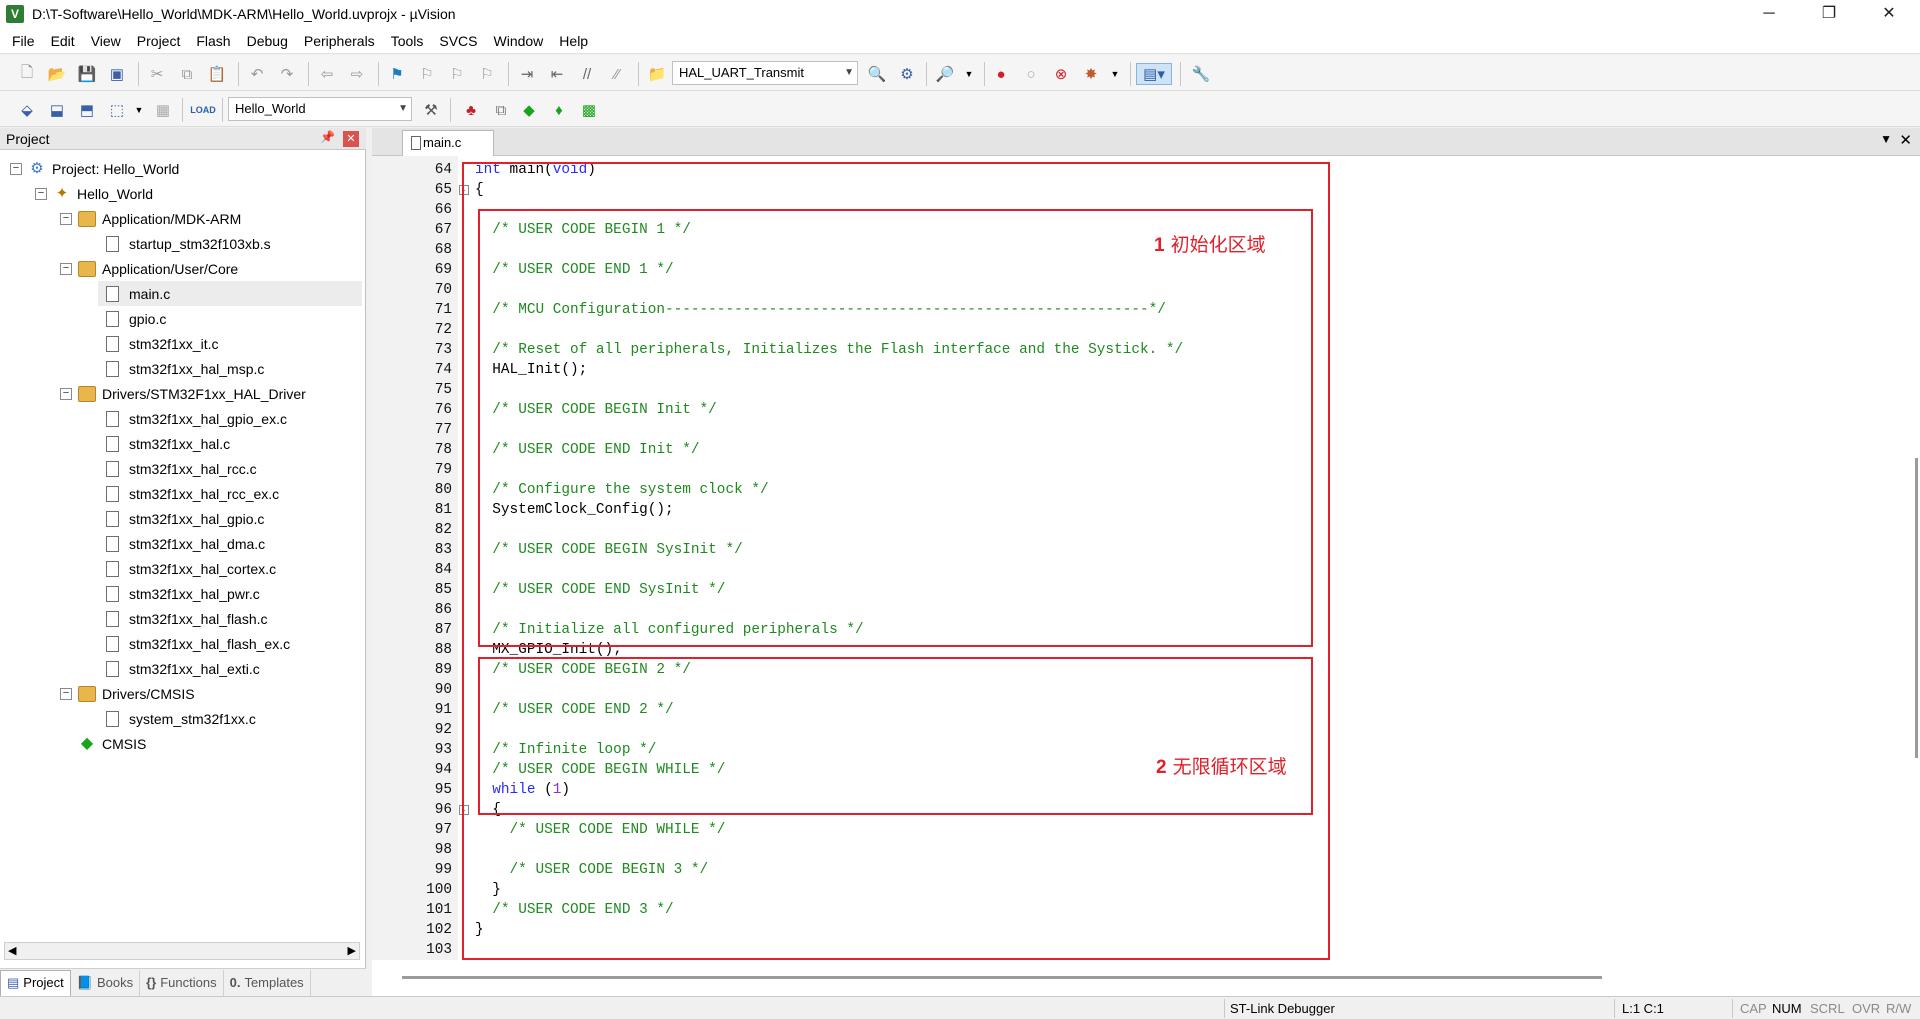 This screenshot has height=1019, width=1920. Describe the element at coordinates (57, 110) in the screenshot. I see `build-icon: ⬓` at that location.